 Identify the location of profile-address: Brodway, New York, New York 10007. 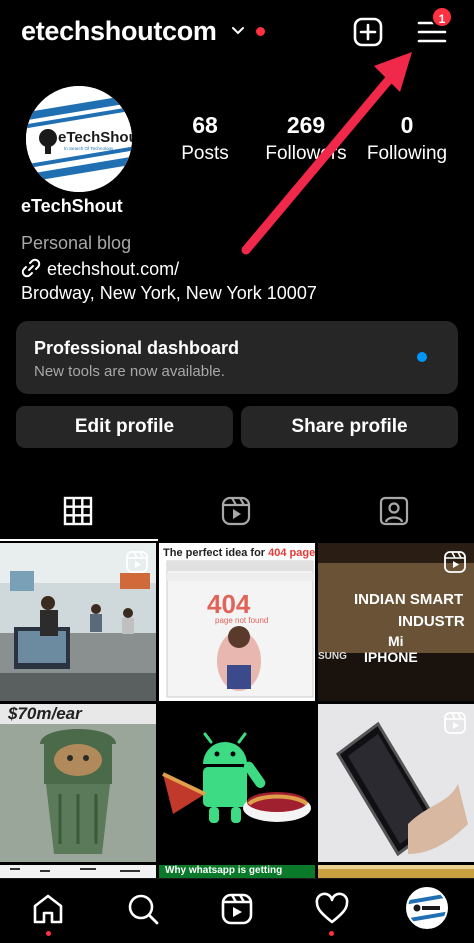
(169, 293).